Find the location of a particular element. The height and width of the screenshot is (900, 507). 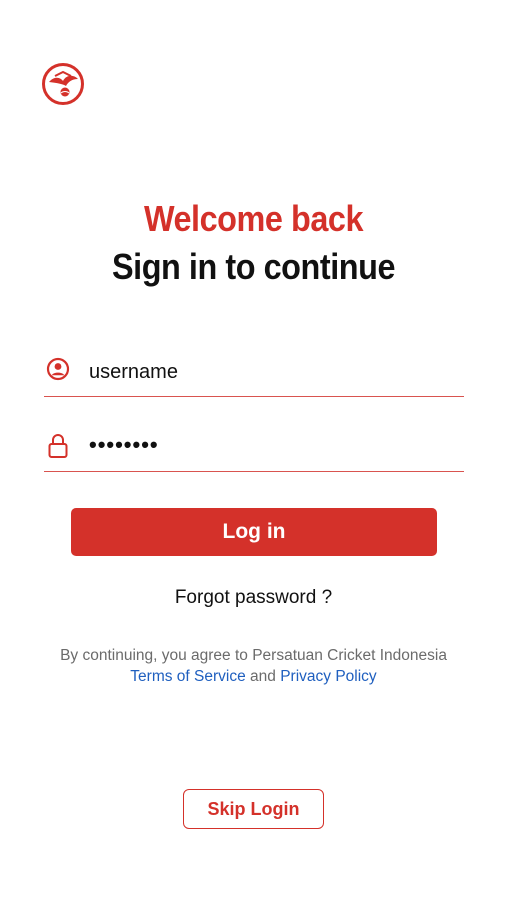

forgot-password-link: Forgot password ? is located at coordinates (253, 598).